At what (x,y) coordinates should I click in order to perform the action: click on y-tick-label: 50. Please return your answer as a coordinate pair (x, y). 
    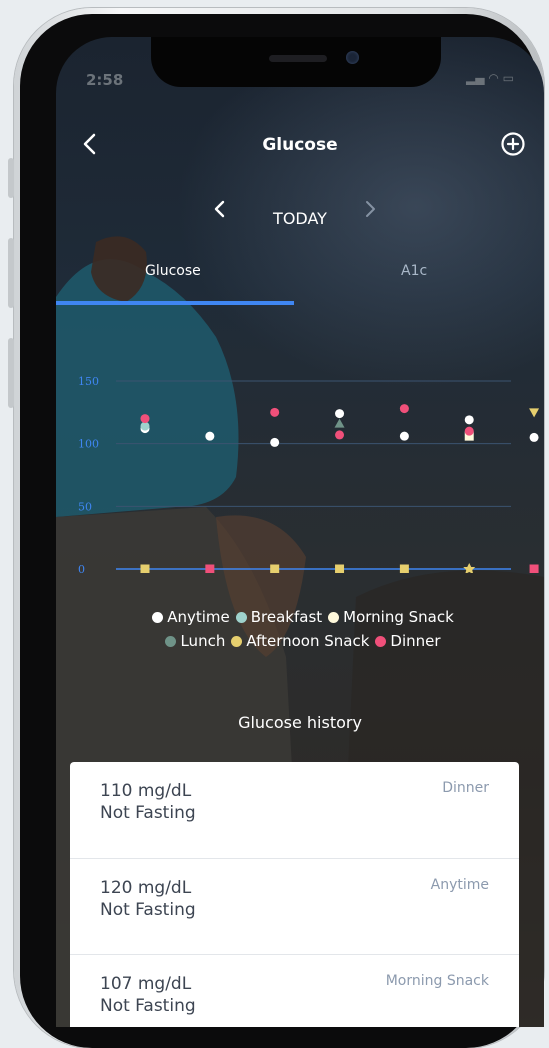
    Looking at the image, I should click on (85, 506).